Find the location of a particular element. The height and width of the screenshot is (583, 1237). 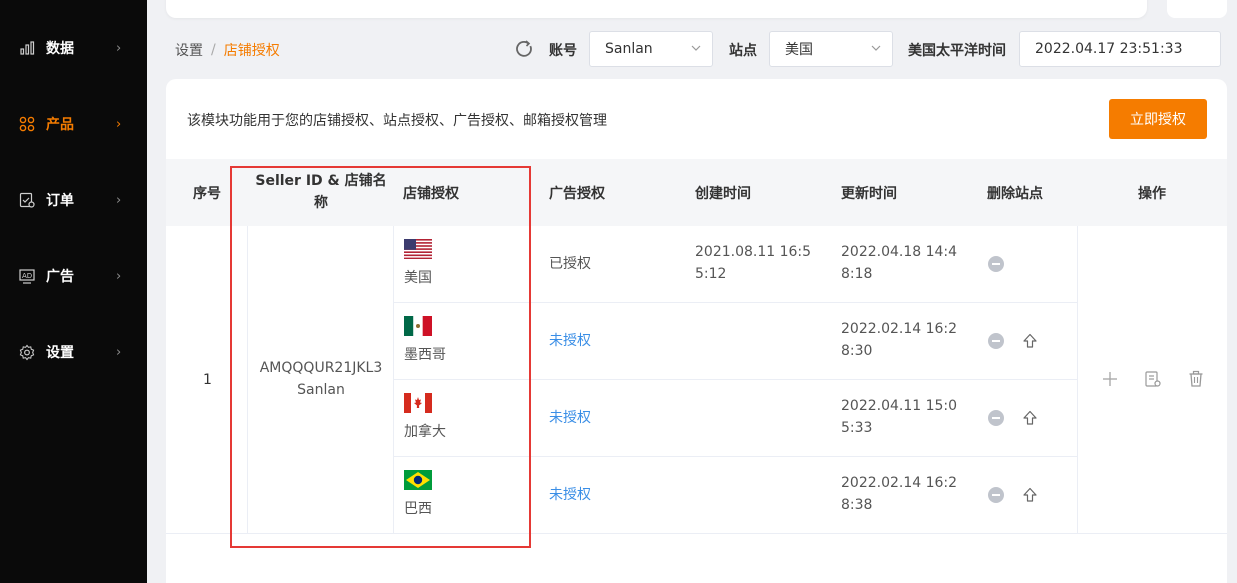

row-index: 1 is located at coordinates (207, 380).